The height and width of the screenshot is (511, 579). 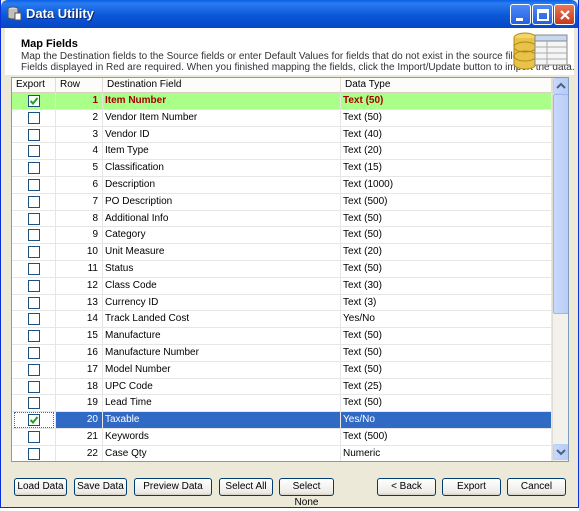 What do you see at coordinates (306, 493) in the screenshot?
I see `select-none-button: Select None` at bounding box center [306, 493].